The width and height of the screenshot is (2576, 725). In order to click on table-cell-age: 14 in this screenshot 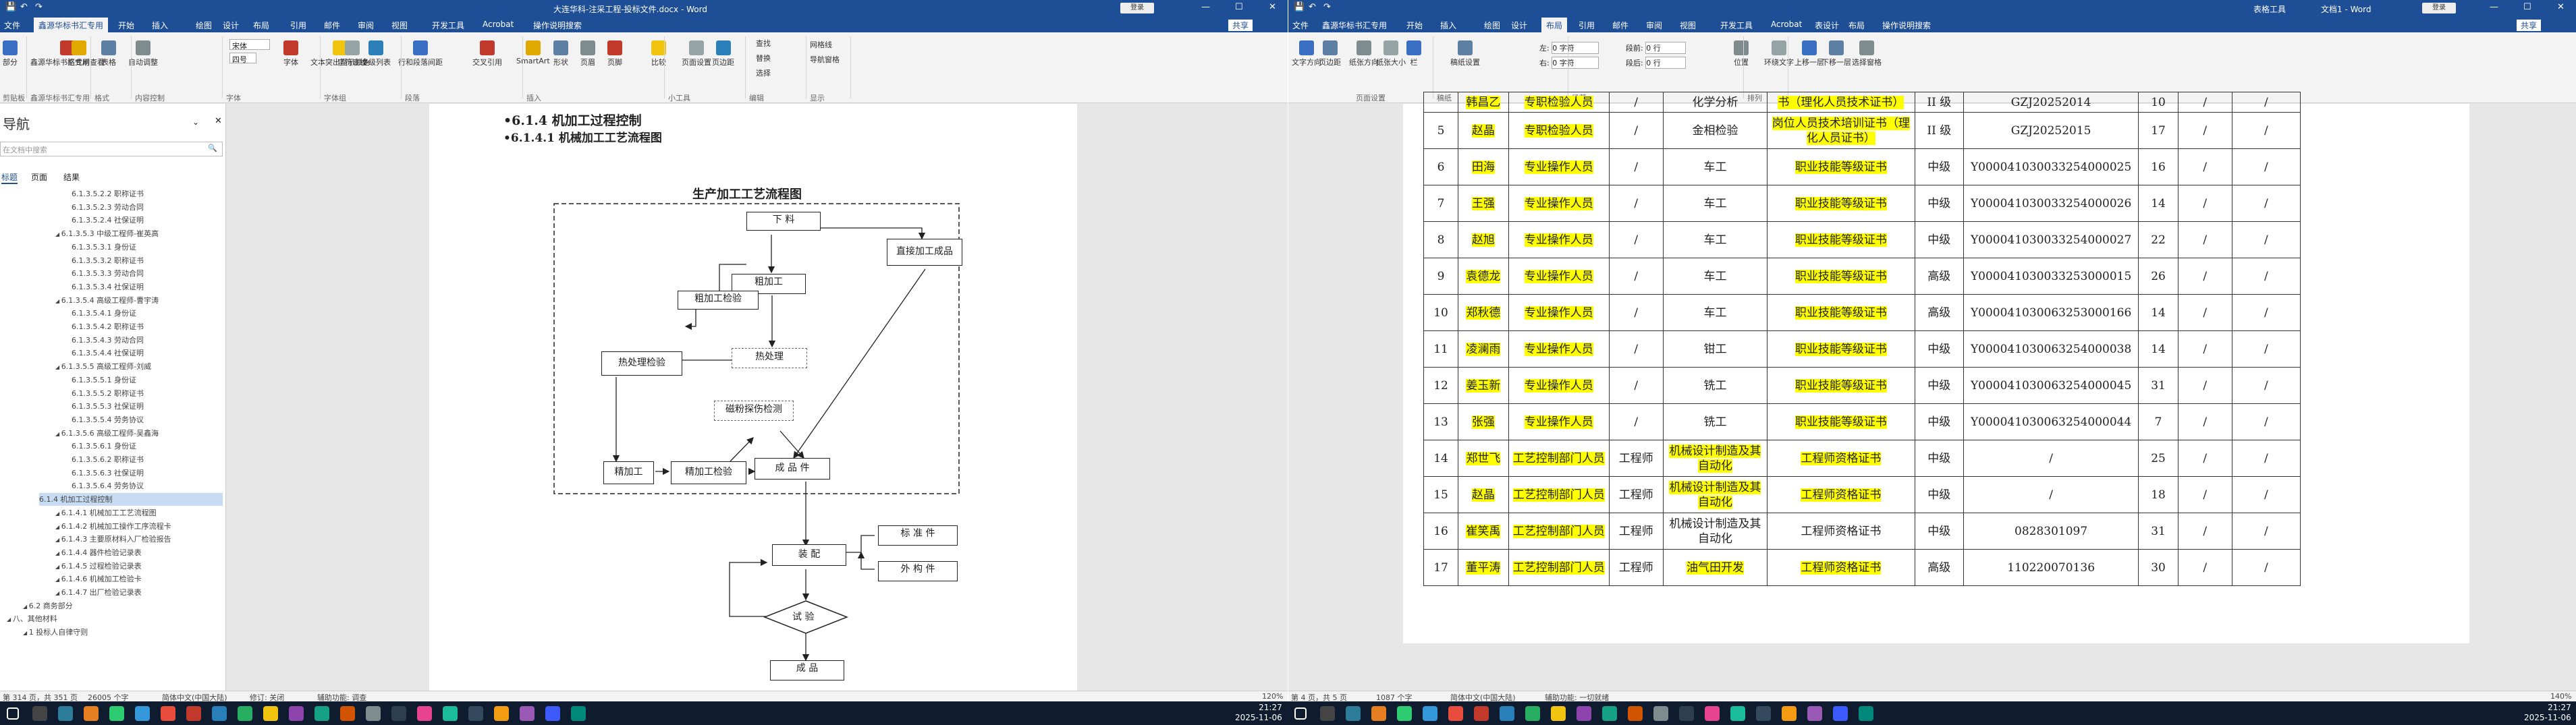, I will do `click(2158, 203)`.